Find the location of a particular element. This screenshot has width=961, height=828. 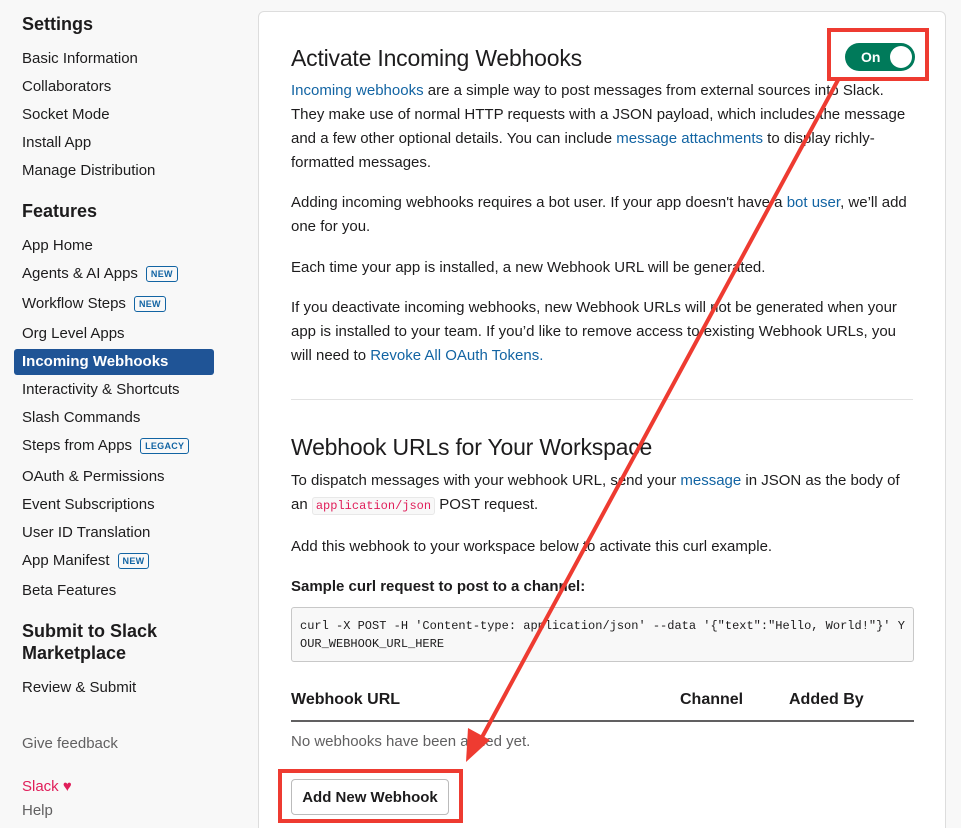

sidebar-item-app-home: App Home is located at coordinates (114, 246).